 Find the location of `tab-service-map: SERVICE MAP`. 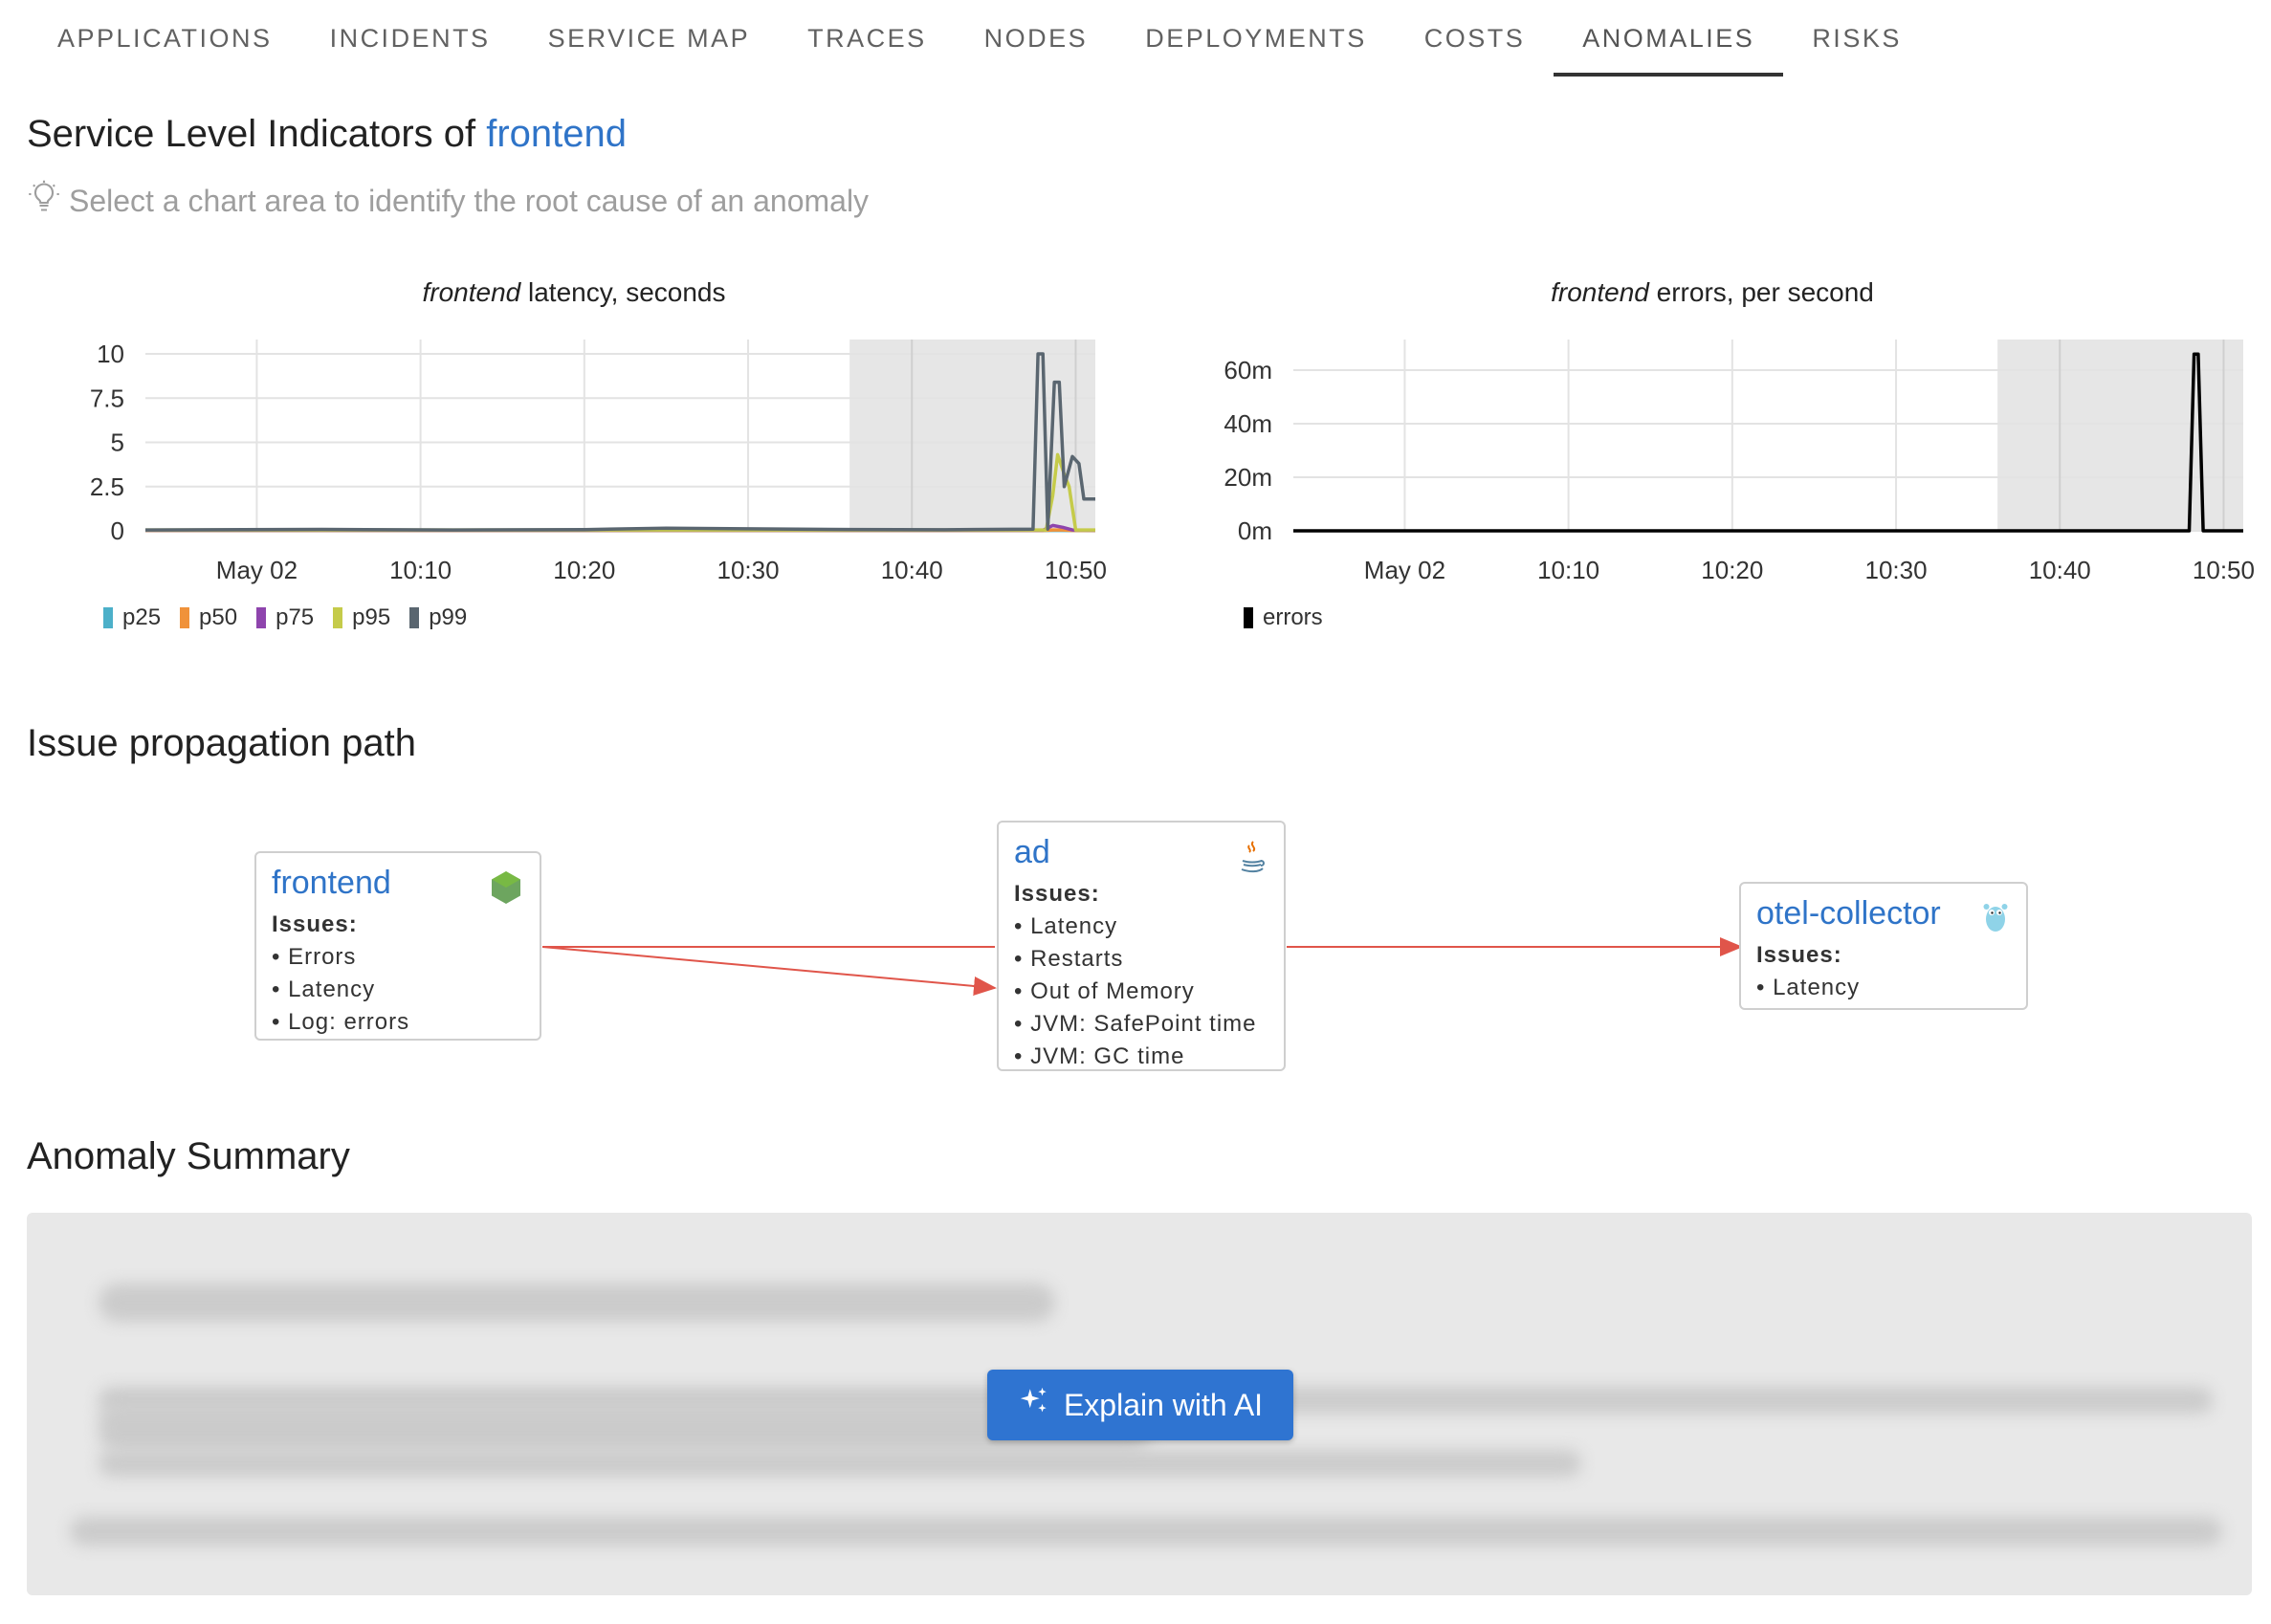

tab-service-map: SERVICE MAP is located at coordinates (650, 37).